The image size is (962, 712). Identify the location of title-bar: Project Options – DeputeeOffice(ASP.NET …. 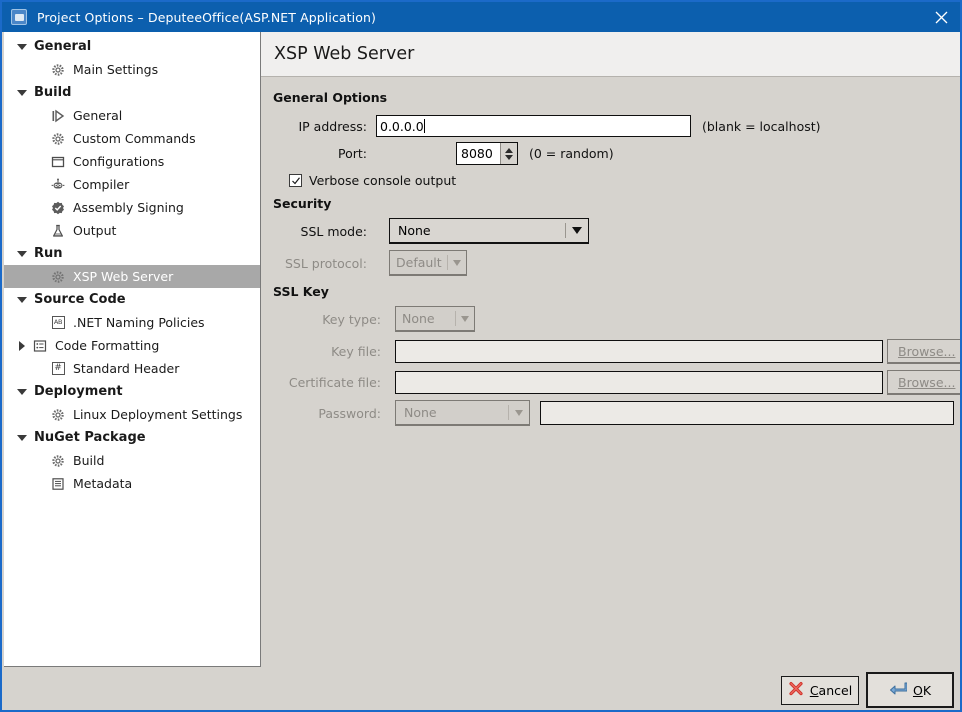
(481, 17).